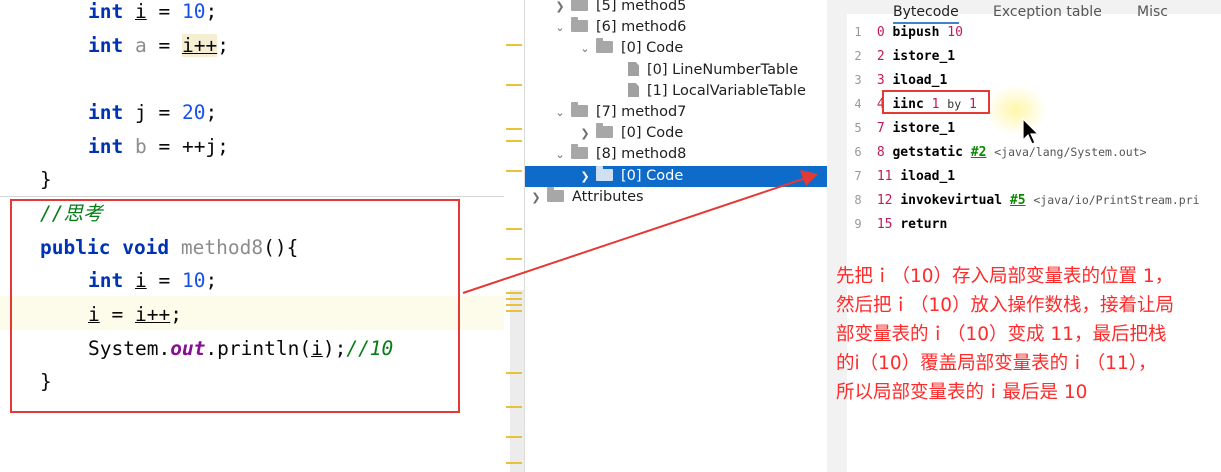 This screenshot has width=1221, height=472. I want to click on code-line-int-b: int b = ++j;, so click(158, 146).